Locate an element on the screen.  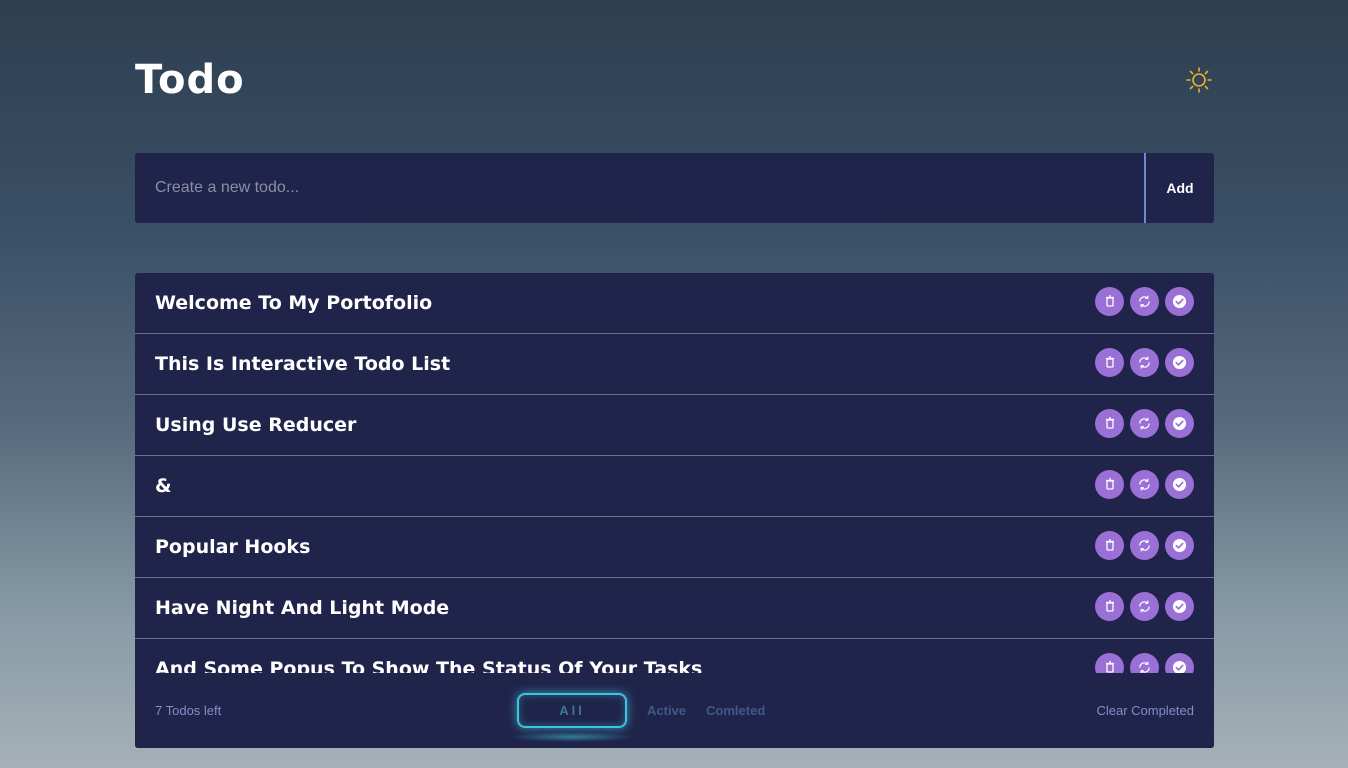
todo-text: This Is Interactive Todo List is located at coordinates (303, 364).